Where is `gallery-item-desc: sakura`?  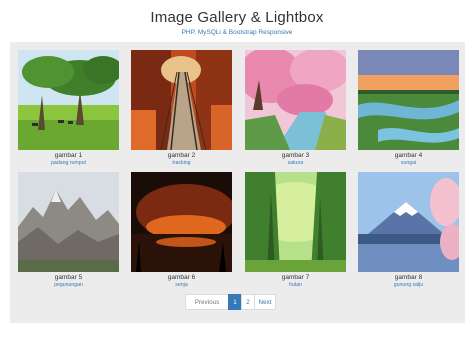 gallery-item-desc: sakura is located at coordinates (295, 163).